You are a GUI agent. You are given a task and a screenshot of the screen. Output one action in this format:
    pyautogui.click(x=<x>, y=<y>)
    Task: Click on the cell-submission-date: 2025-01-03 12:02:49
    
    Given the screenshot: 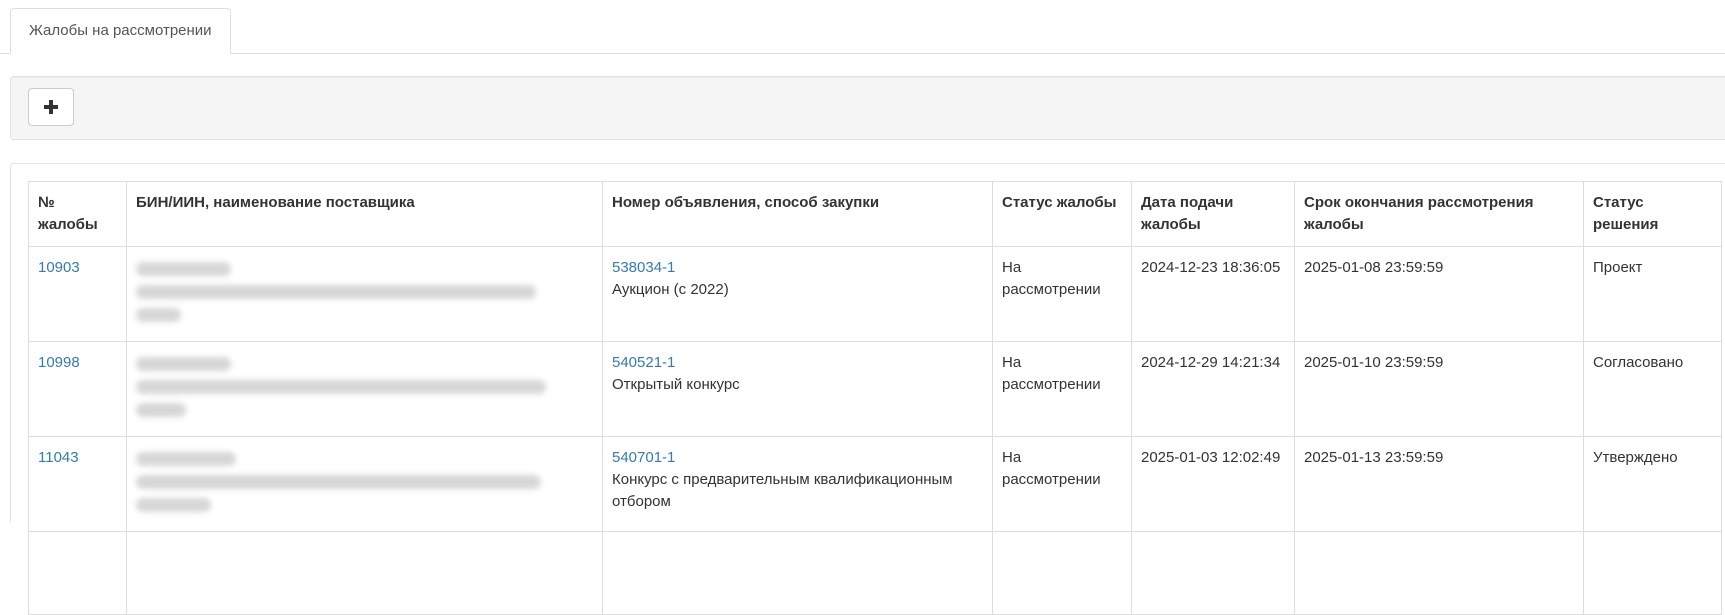 What is the action you would take?
    pyautogui.click(x=1213, y=484)
    